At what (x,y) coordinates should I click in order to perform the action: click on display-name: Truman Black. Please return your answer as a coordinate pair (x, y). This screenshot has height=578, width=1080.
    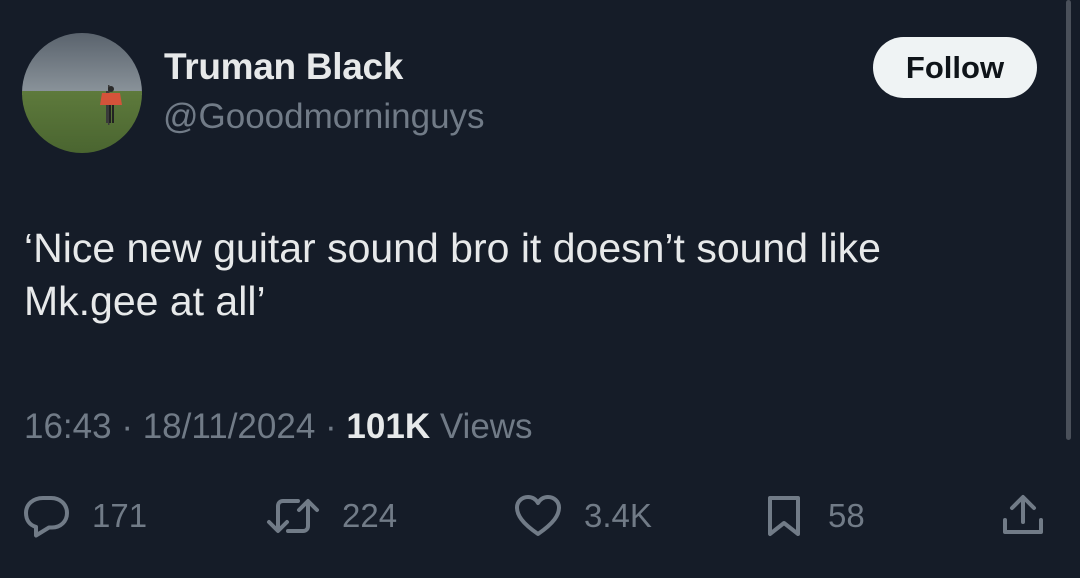
    Looking at the image, I should click on (283, 67).